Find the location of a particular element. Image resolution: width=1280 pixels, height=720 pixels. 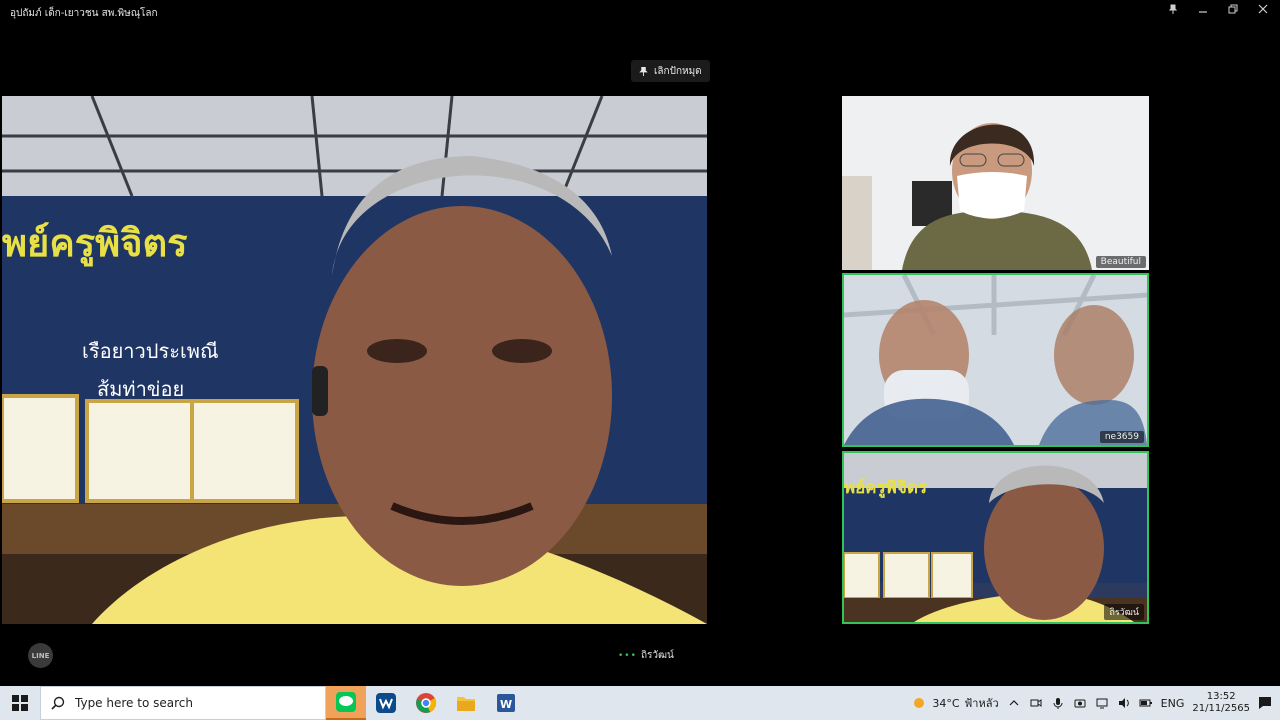

taskbar-search is located at coordinates (183, 703).